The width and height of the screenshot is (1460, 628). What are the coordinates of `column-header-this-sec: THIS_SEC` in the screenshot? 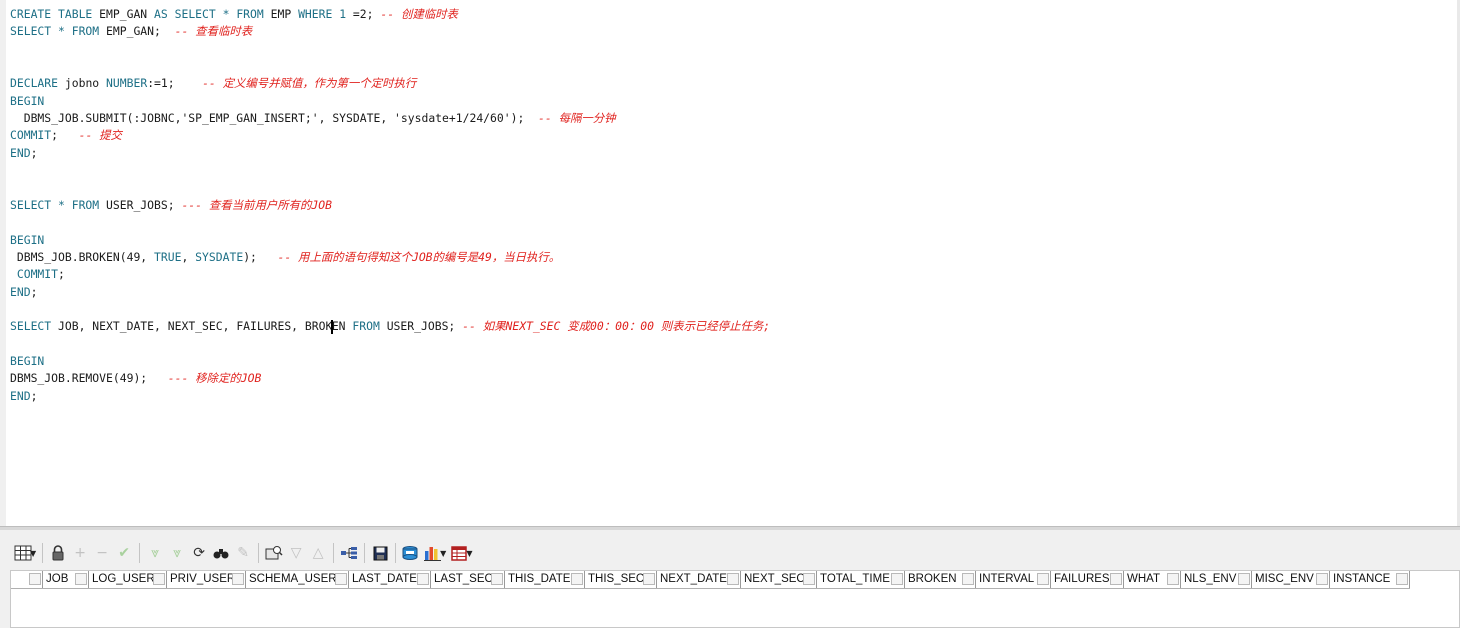 It's located at (621, 579).